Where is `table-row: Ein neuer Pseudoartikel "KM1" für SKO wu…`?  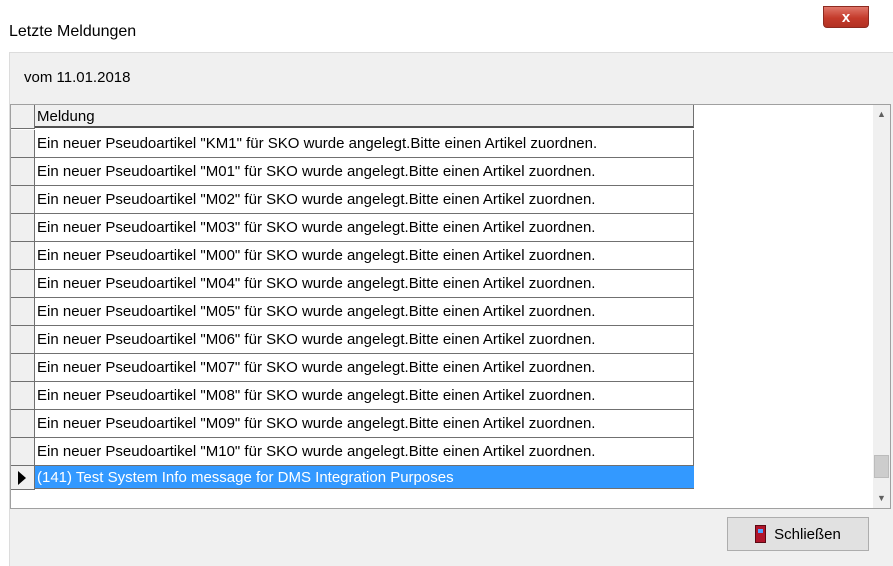
table-row: Ein neuer Pseudoartikel "KM1" für SKO wu… is located at coordinates (352, 144).